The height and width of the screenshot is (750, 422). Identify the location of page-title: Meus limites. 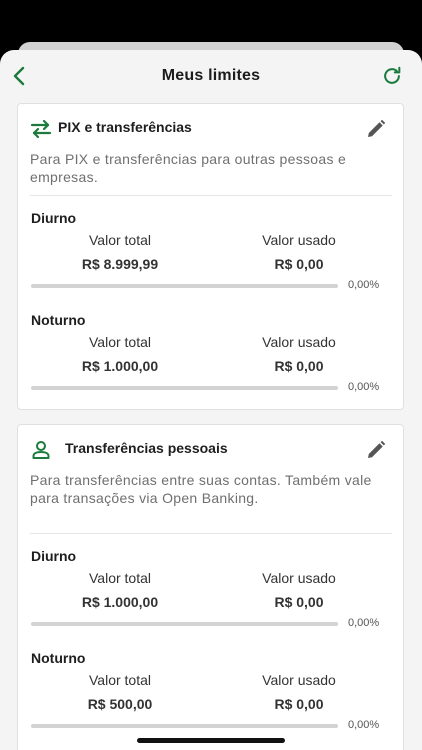
(211, 75).